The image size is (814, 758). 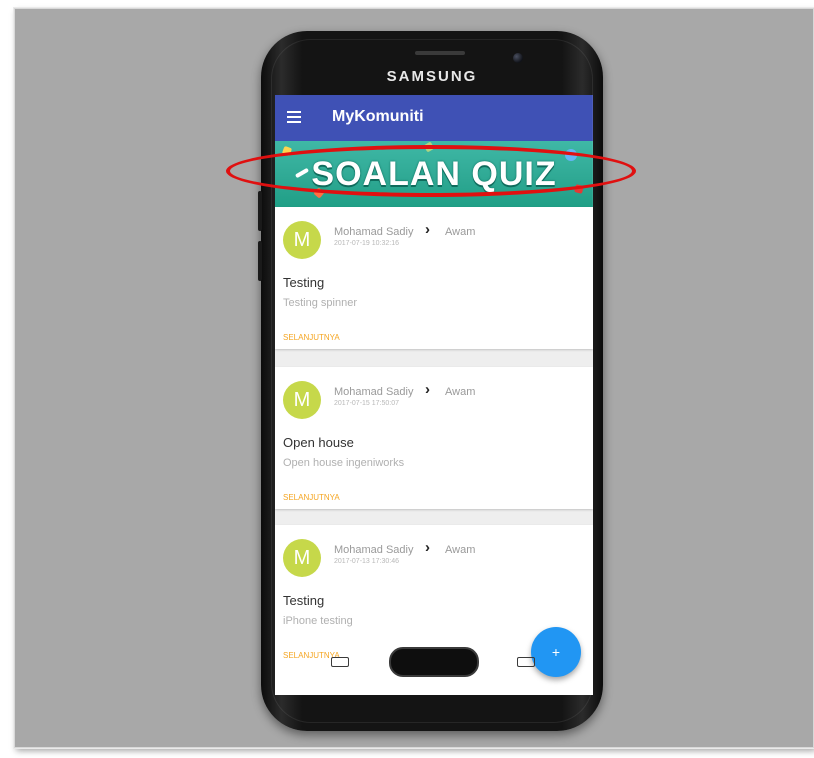 What do you see at coordinates (556, 652) in the screenshot?
I see `add-post-button: +` at bounding box center [556, 652].